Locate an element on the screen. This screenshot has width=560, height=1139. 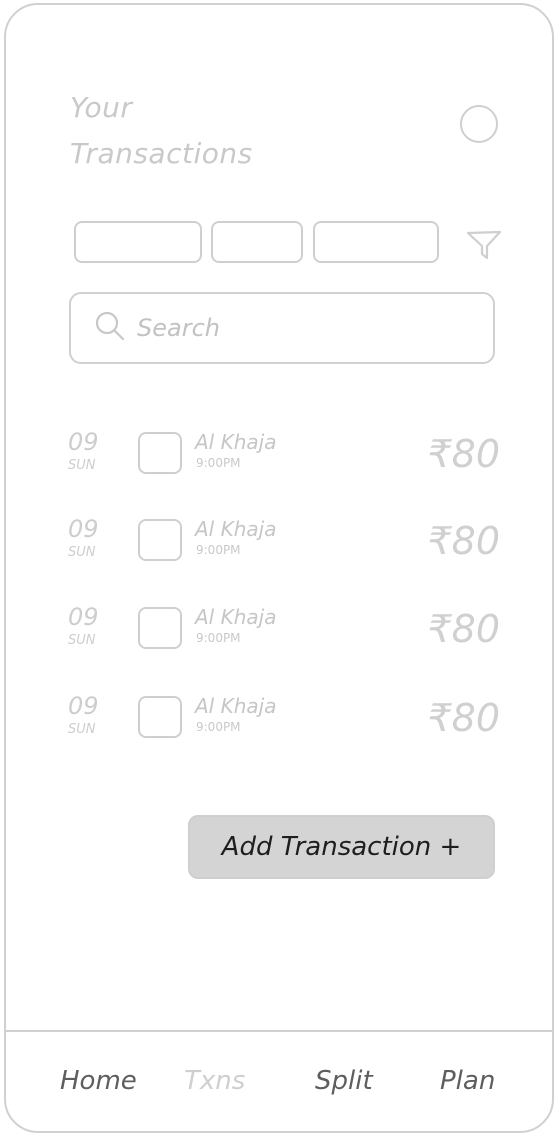
nav-divider is located at coordinates (279, 1031).